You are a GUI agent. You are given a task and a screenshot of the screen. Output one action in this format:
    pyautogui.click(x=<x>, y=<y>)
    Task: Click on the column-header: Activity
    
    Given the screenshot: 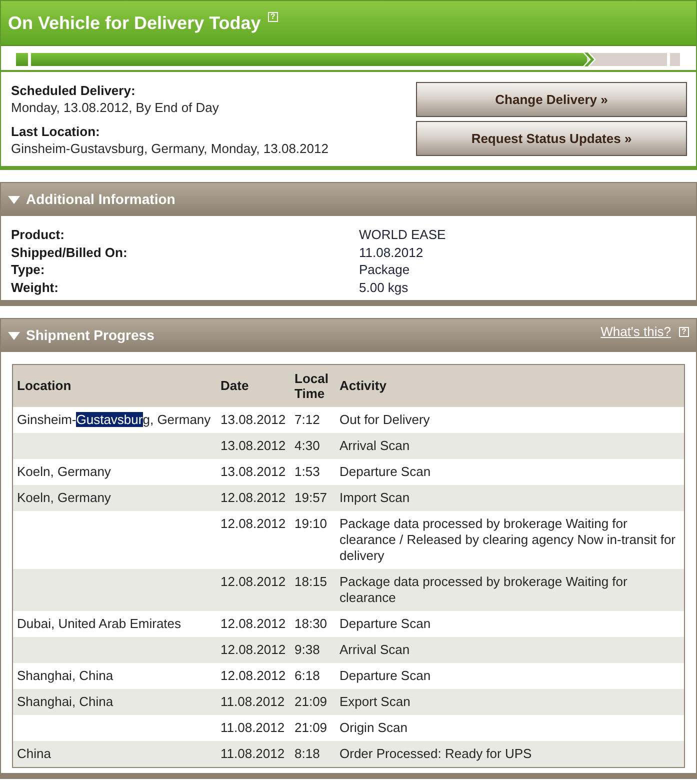 What is the action you would take?
    pyautogui.click(x=510, y=385)
    